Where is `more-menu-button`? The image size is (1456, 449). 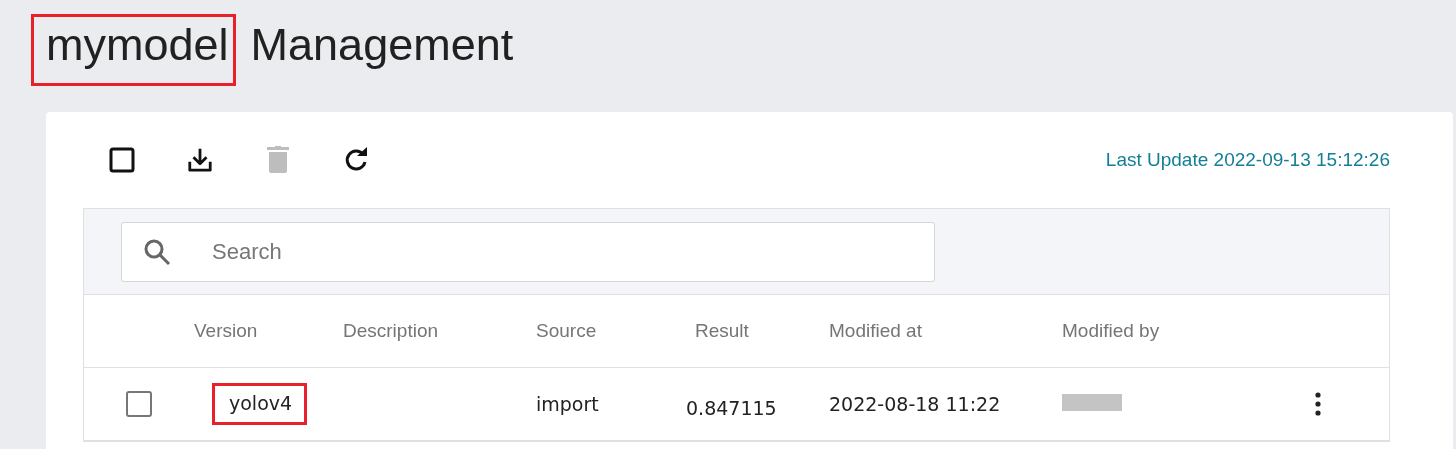
more-menu-button is located at coordinates (1318, 404).